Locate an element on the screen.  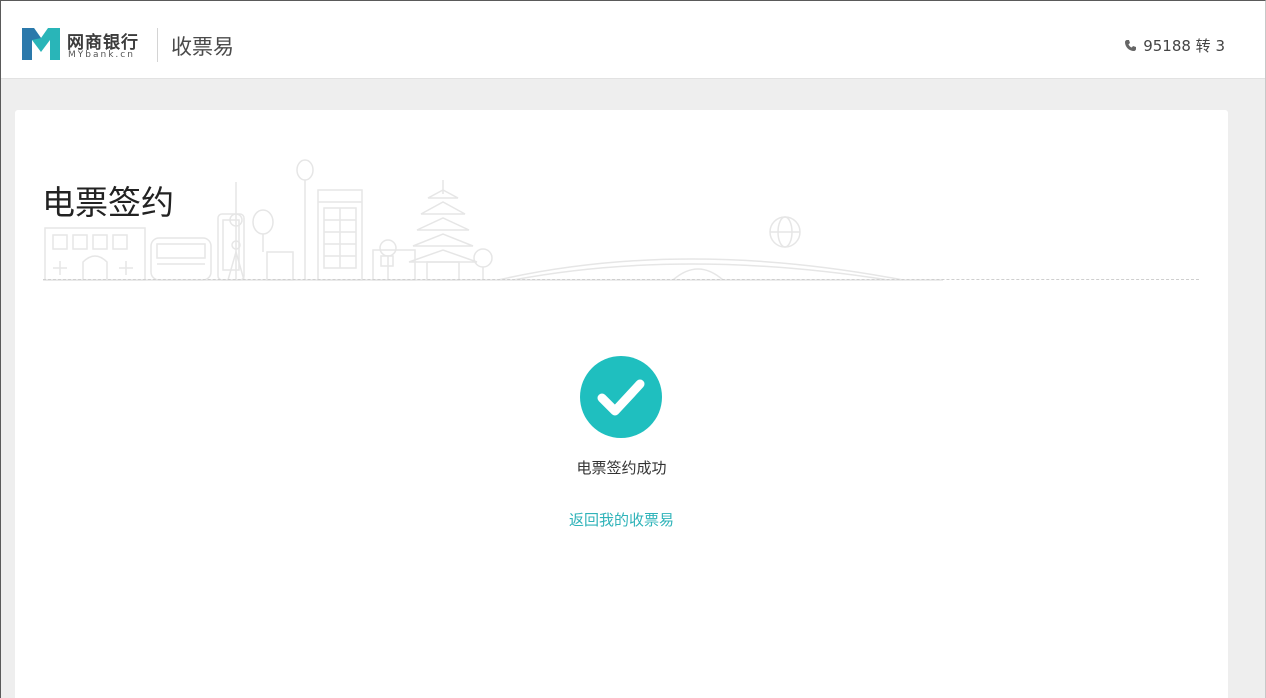
back-to-home-link: 返回我的收票易 is located at coordinates (621, 519).